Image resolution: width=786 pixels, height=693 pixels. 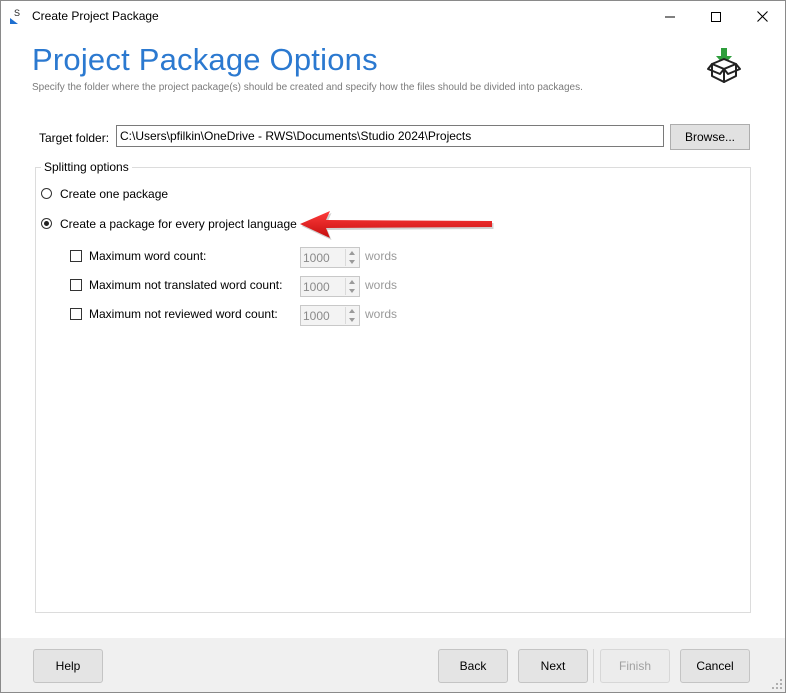 I want to click on finish-button: Finish, so click(x=635, y=666).